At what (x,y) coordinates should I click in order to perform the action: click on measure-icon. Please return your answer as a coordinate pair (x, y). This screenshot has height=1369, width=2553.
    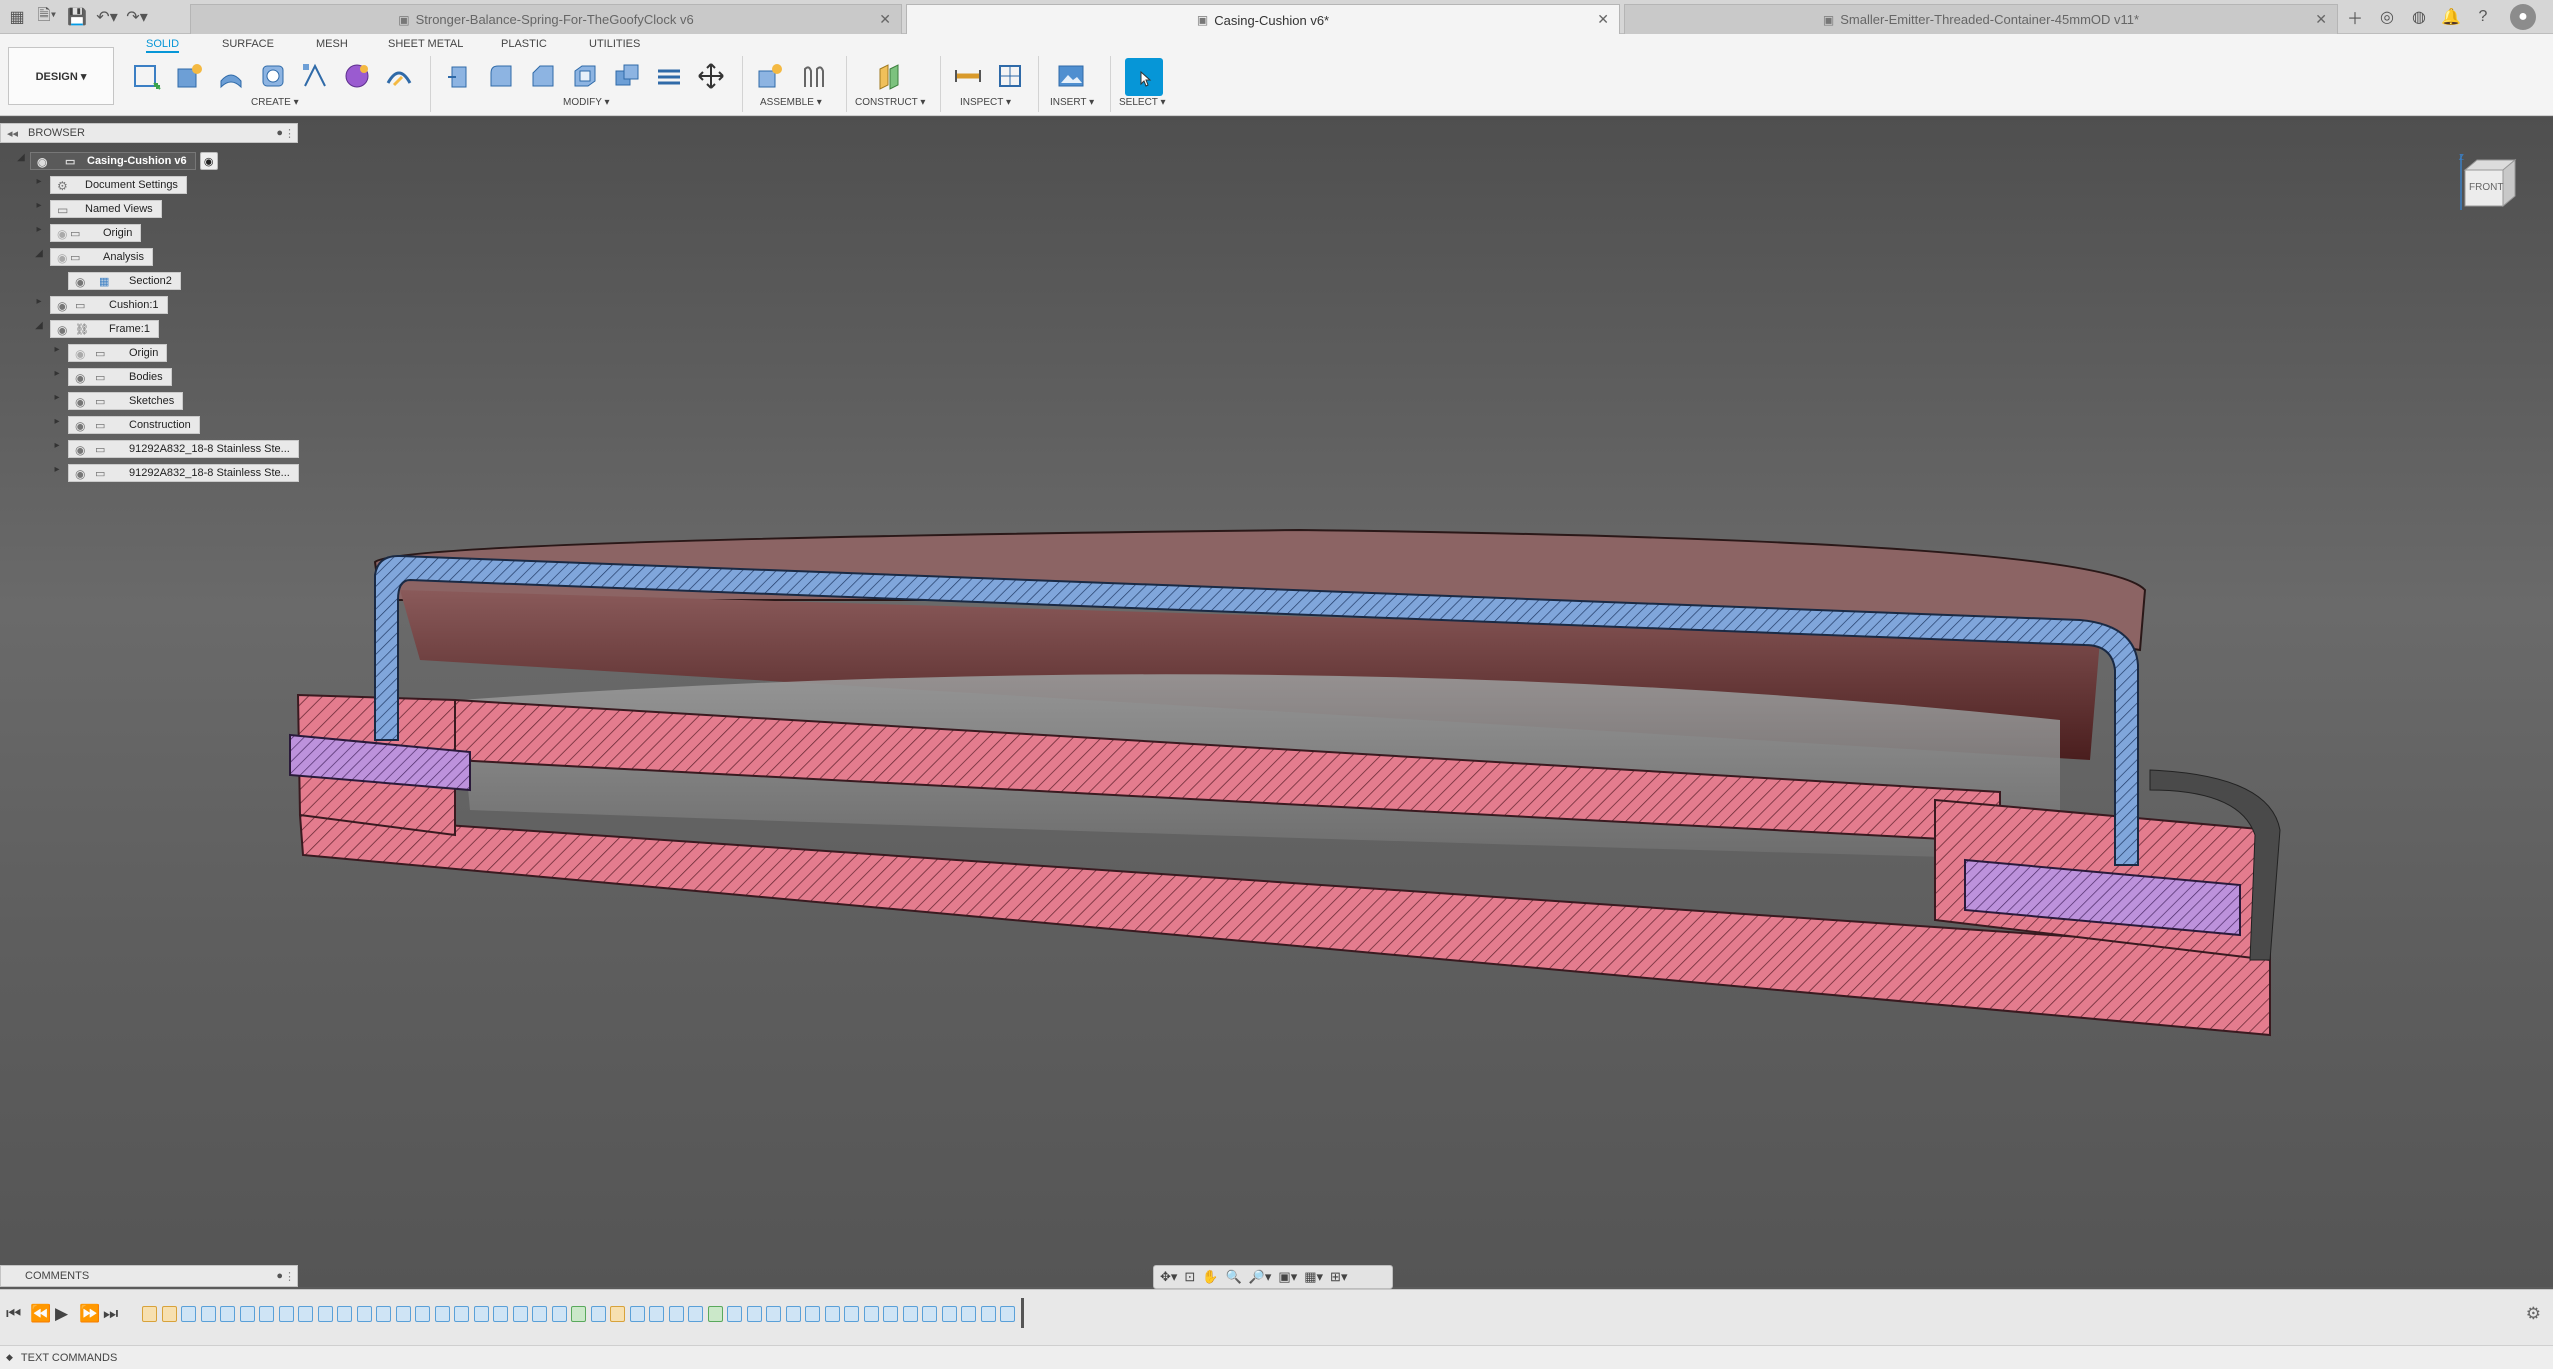
    Looking at the image, I should click on (968, 76).